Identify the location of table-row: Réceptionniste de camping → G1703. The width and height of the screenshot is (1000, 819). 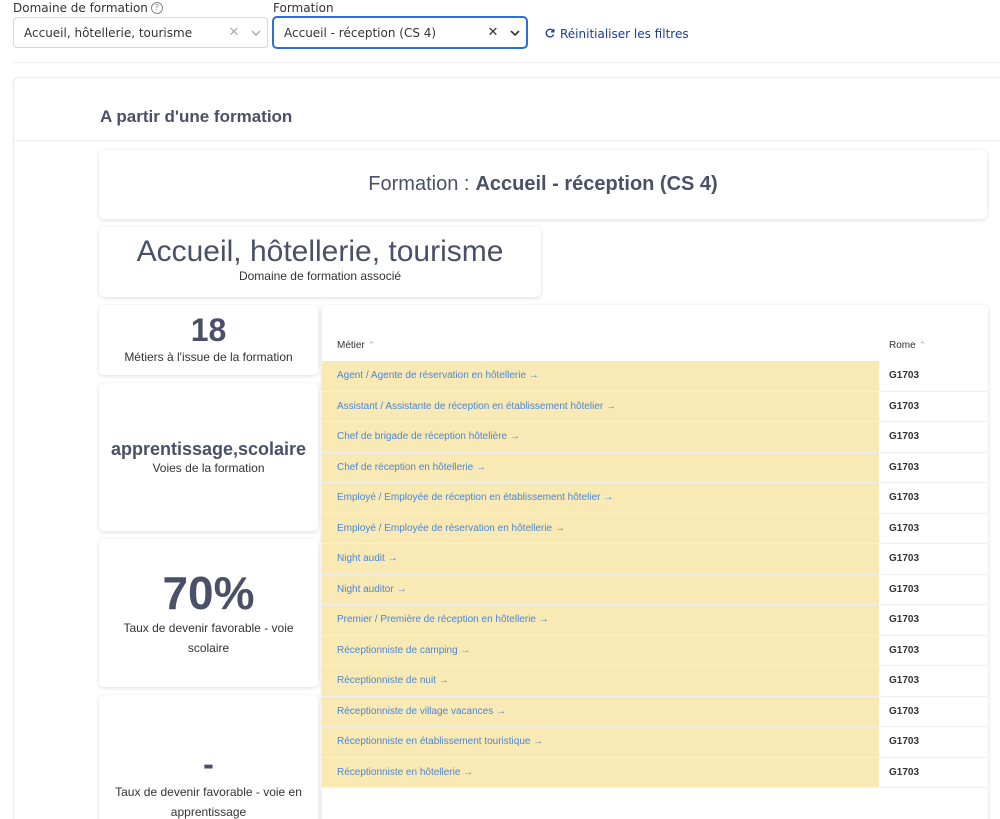
(655, 650).